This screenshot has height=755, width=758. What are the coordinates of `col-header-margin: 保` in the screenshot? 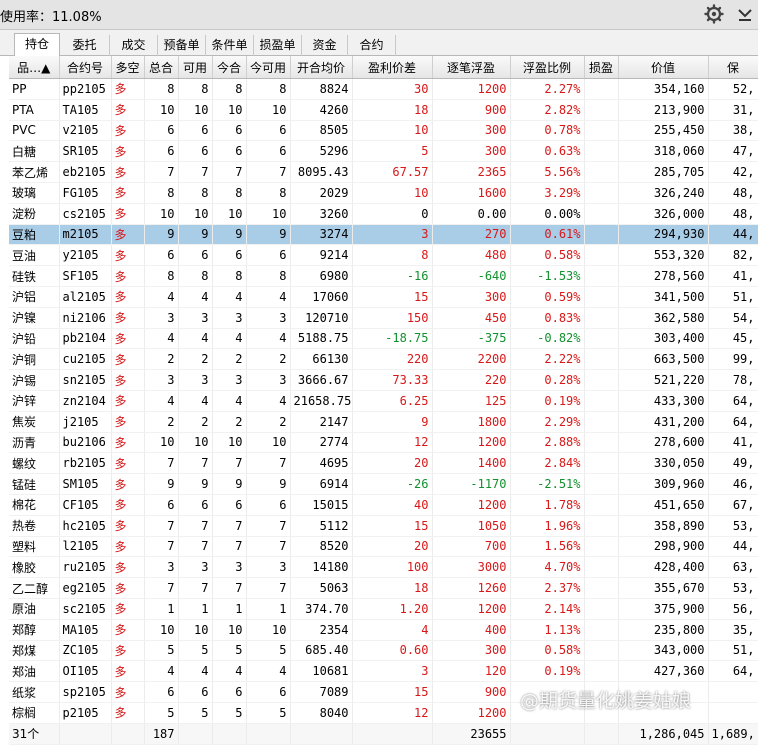 It's located at (733, 67).